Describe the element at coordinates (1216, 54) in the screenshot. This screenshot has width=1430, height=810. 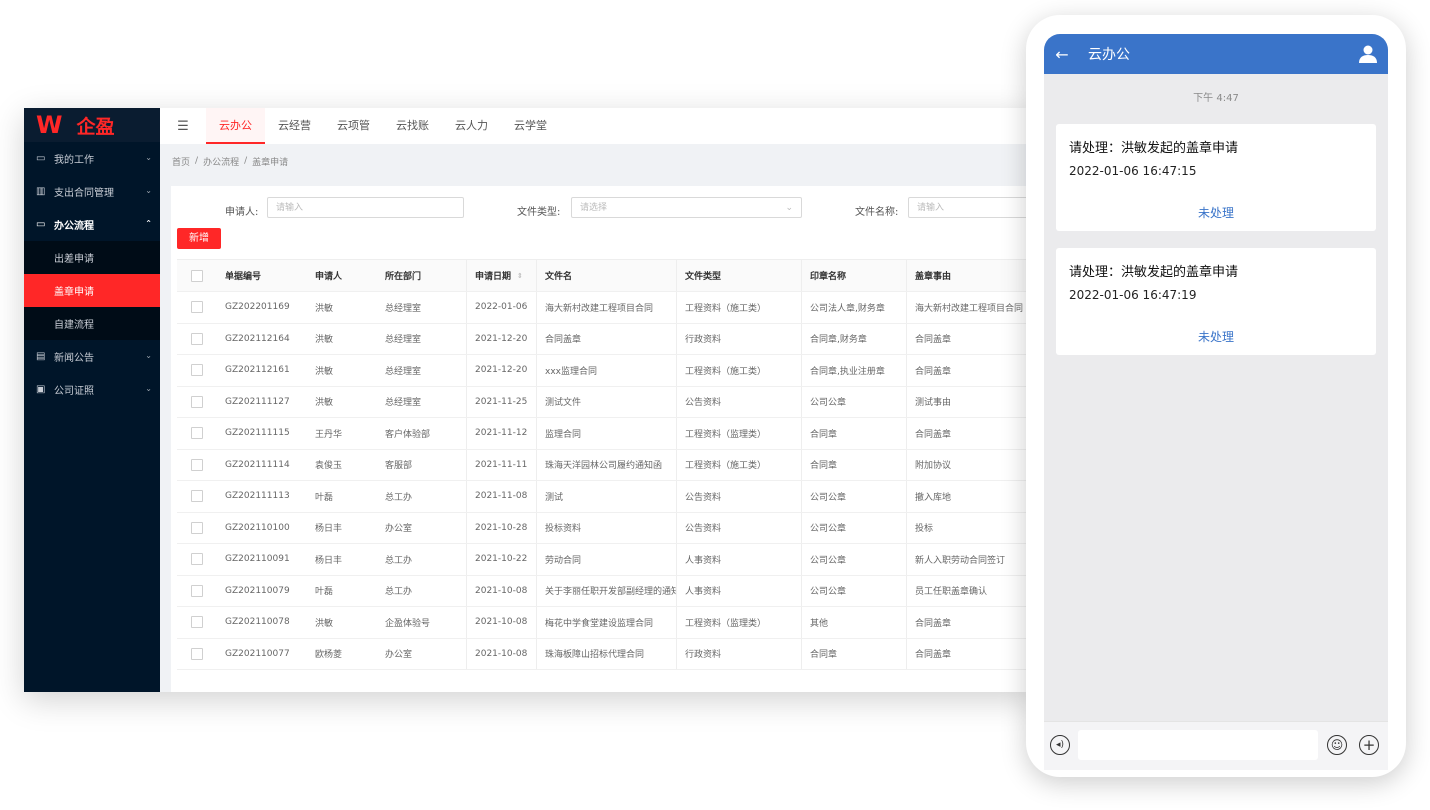
I see `phone-header: ← 云办公` at that location.